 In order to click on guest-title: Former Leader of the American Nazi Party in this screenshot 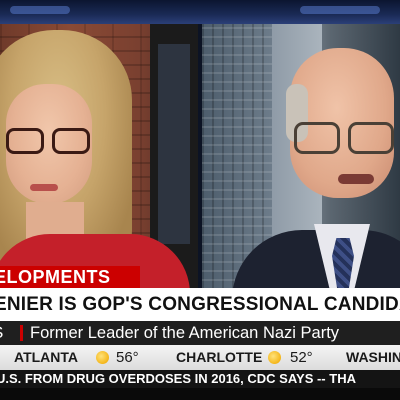, I will do `click(185, 333)`.